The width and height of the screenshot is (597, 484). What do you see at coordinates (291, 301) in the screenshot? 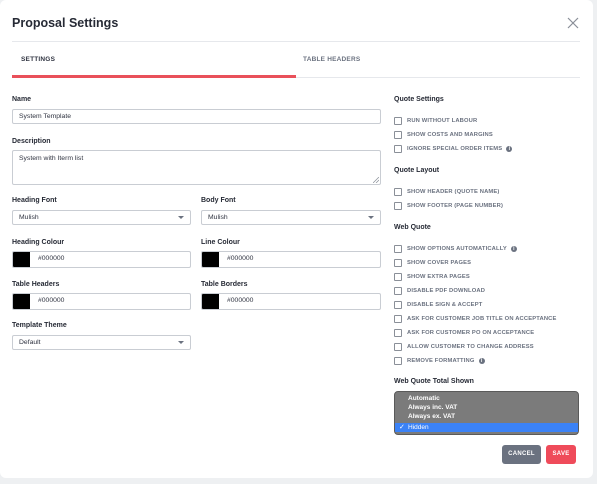
I see `table-borders-colour-picker: #000000` at bounding box center [291, 301].